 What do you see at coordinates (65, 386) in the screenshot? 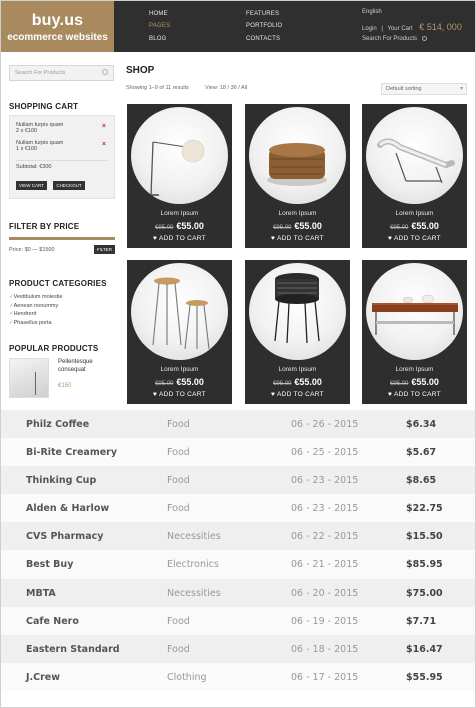
I see `popular-product-price: €150` at bounding box center [65, 386].